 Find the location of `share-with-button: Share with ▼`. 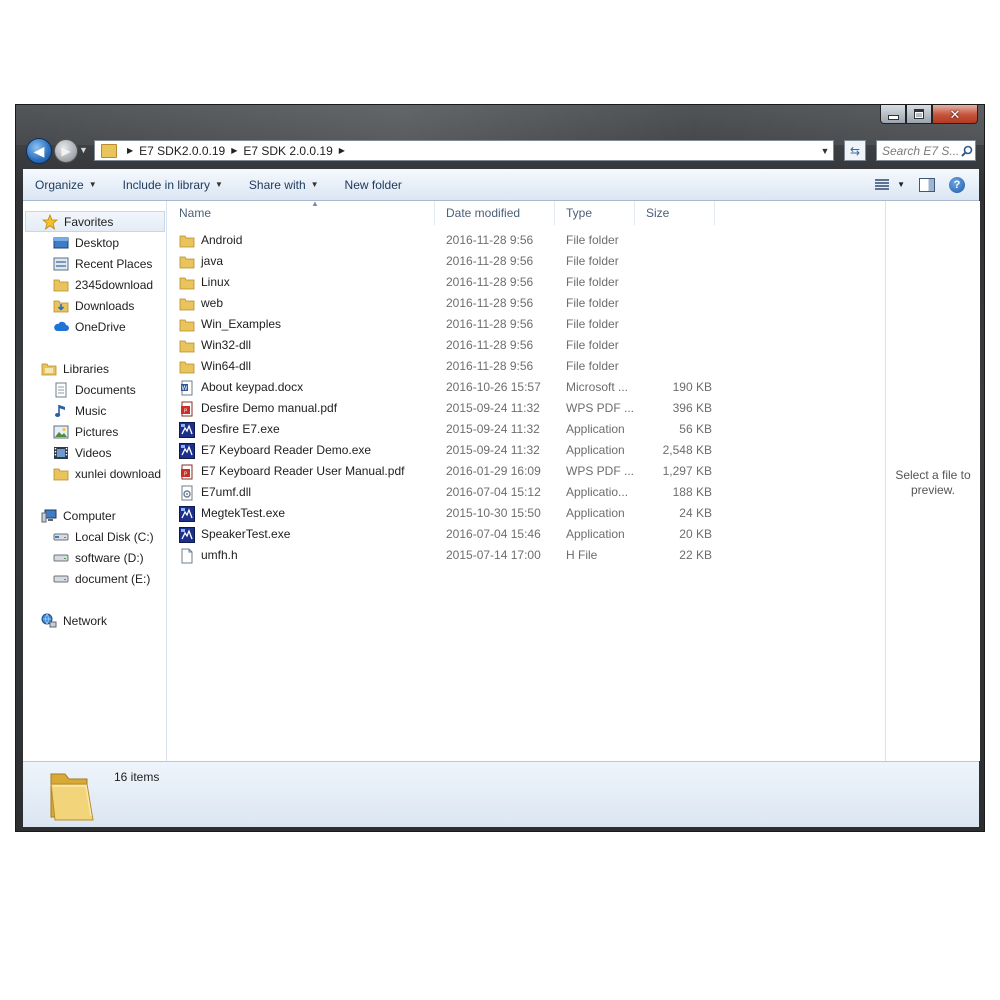

share-with-button: Share with ▼ is located at coordinates (285, 185).